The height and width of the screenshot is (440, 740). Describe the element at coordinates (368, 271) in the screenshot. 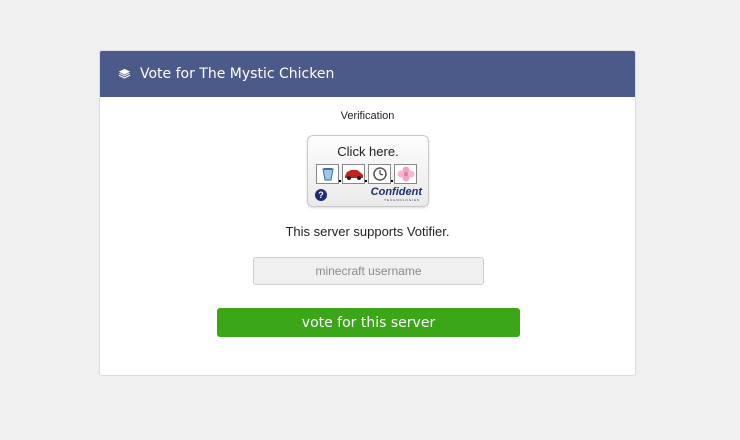

I see `username-input` at that location.